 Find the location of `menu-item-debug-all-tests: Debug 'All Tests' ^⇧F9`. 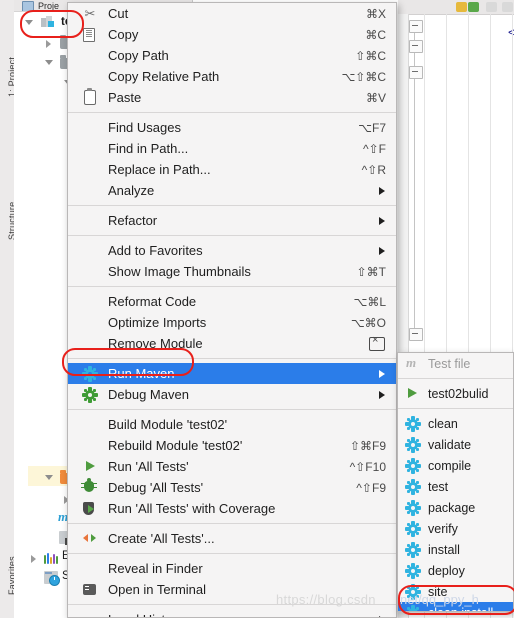

menu-item-debug-all-tests: Debug 'All Tests' ^⇧F9 is located at coordinates (232, 487).